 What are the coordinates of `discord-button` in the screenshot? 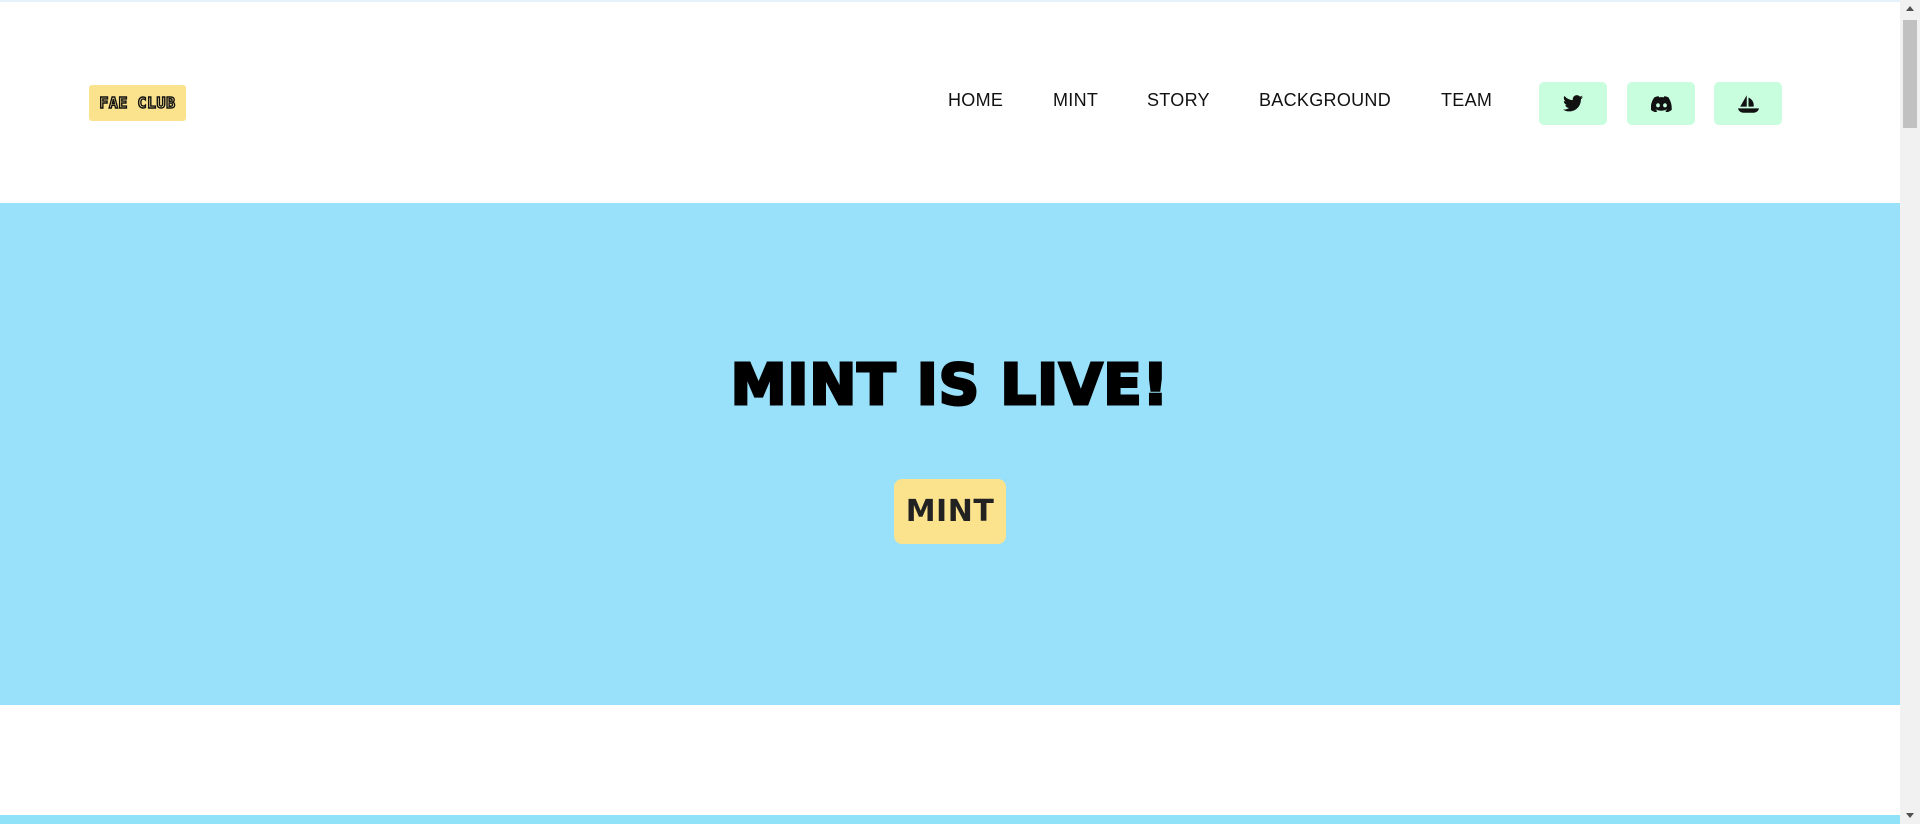 It's located at (1661, 103).